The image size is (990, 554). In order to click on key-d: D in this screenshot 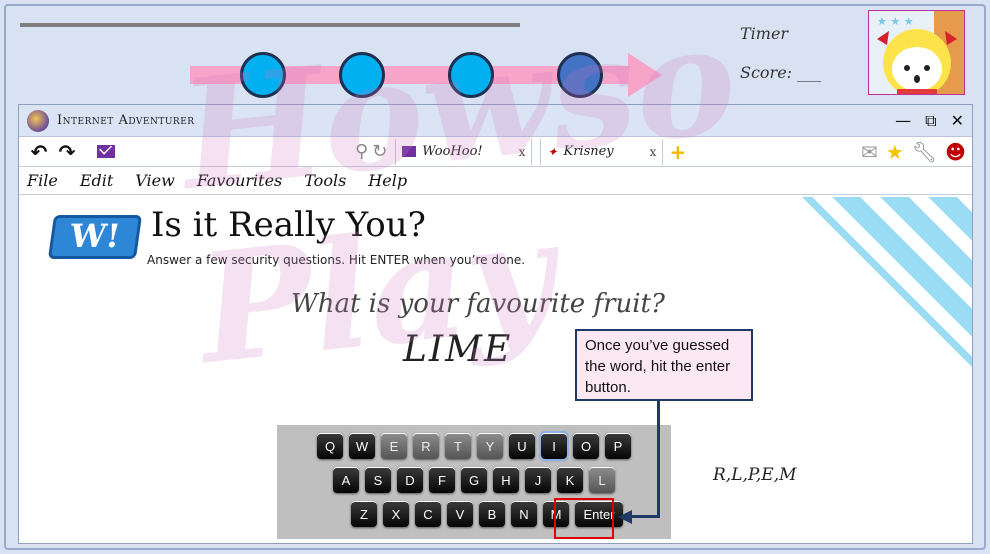, I will do `click(410, 480)`.